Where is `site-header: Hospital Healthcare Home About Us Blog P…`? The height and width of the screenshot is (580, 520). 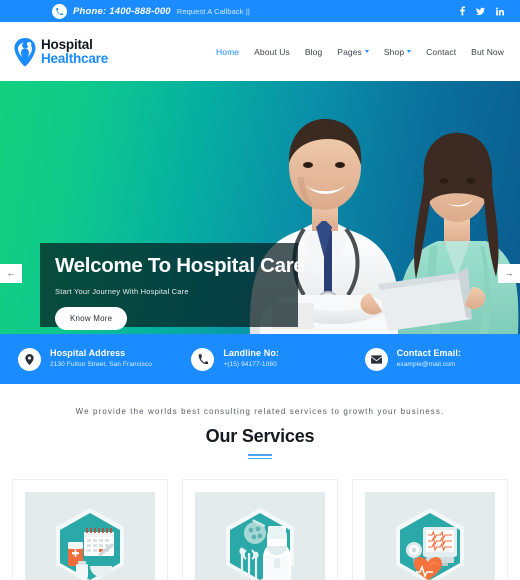
site-header: Hospital Healthcare Home About Us Blog P… is located at coordinates (260, 51).